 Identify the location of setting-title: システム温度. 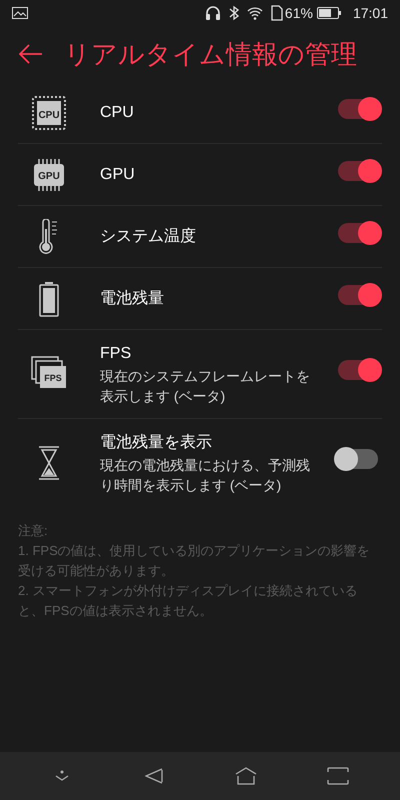
(148, 236).